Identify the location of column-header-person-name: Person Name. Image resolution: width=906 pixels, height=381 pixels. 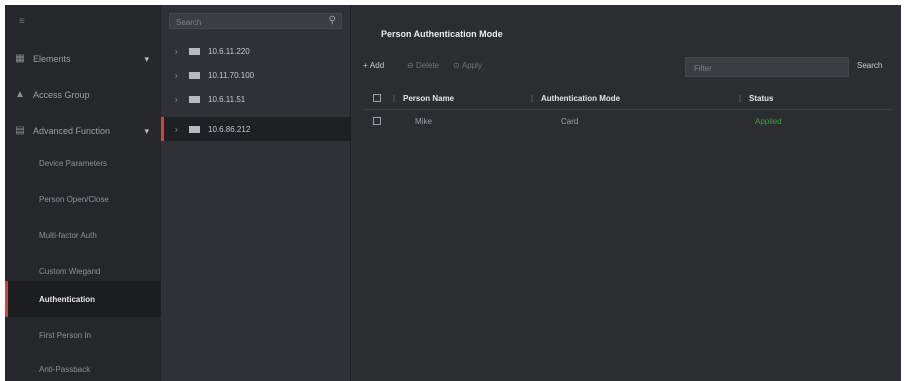
(428, 98).